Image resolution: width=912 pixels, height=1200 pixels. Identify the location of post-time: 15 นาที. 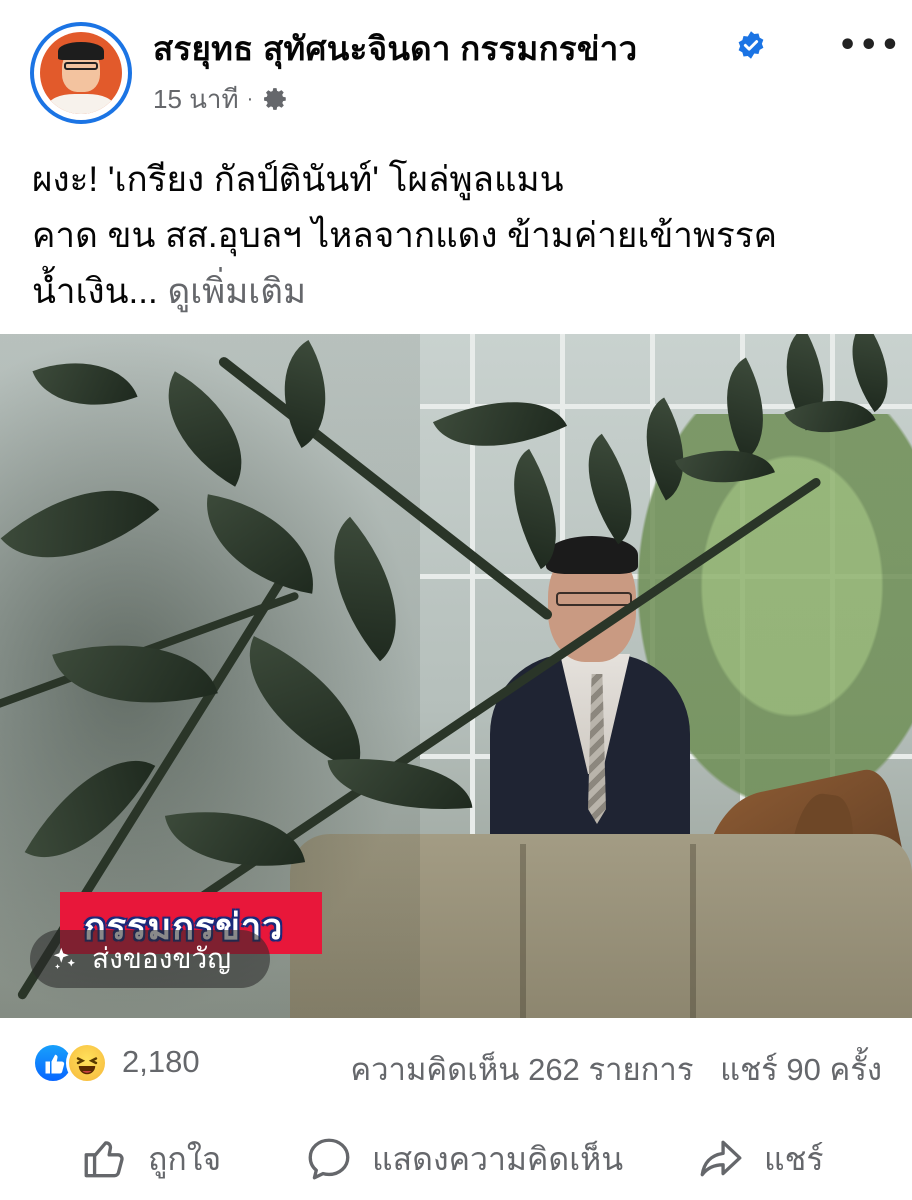
(196, 99).